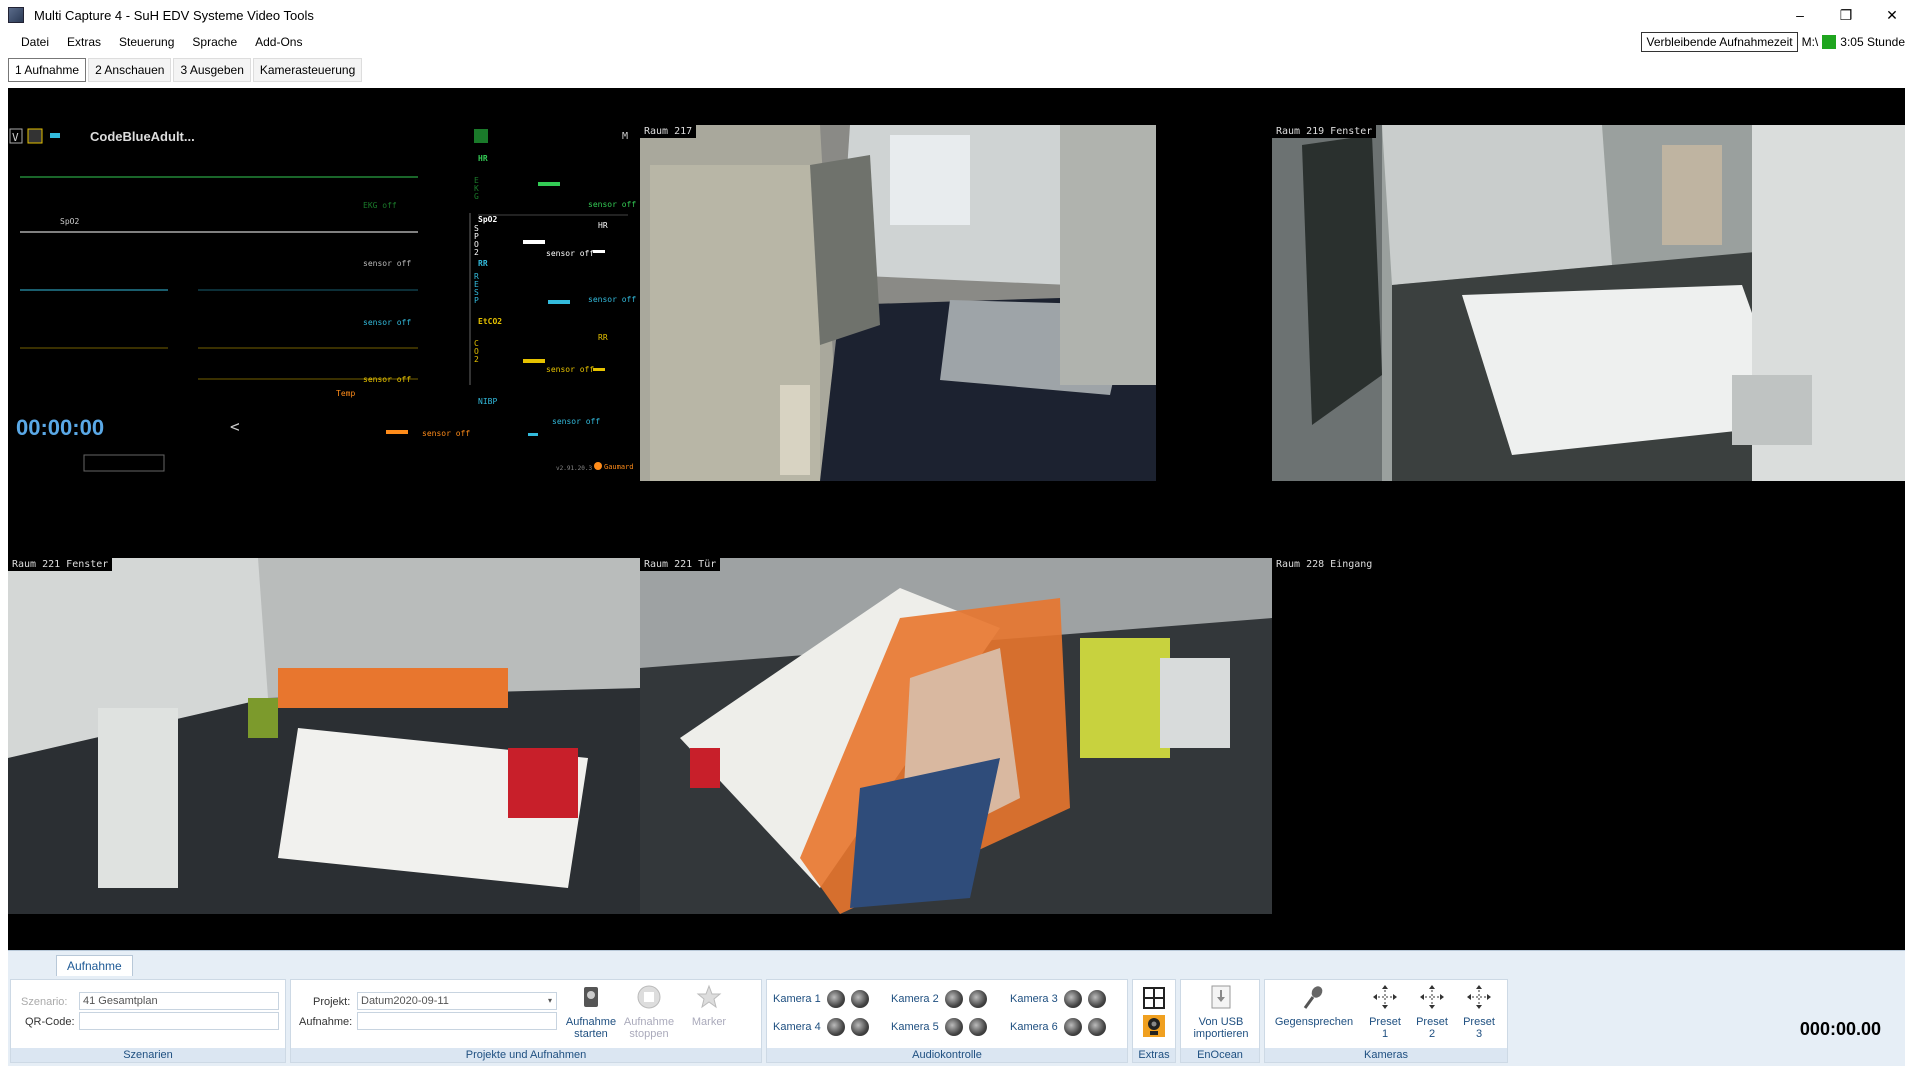  Describe the element at coordinates (476, 240) in the screenshot. I see `monitor-vert-spo2: SPO2` at that location.